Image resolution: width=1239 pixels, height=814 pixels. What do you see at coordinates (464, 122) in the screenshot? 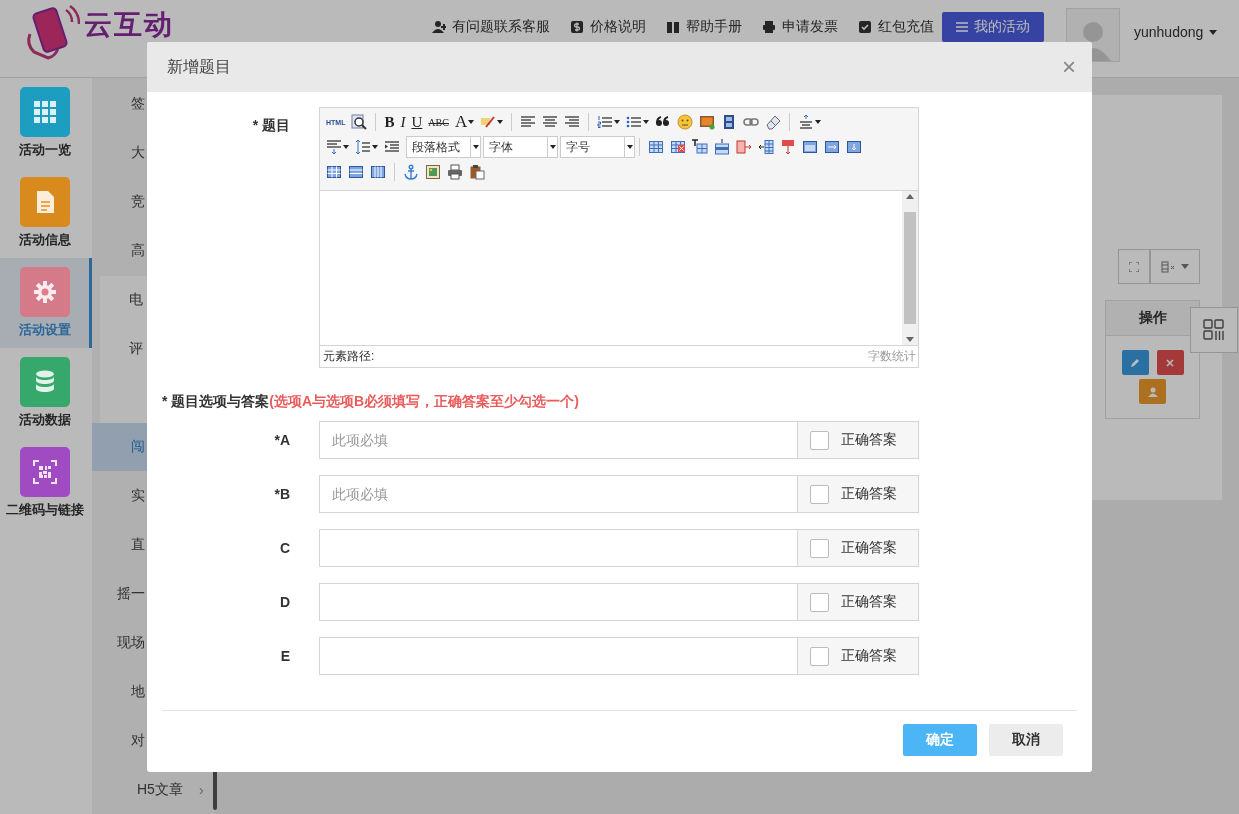
I see `font-color-button: A` at bounding box center [464, 122].